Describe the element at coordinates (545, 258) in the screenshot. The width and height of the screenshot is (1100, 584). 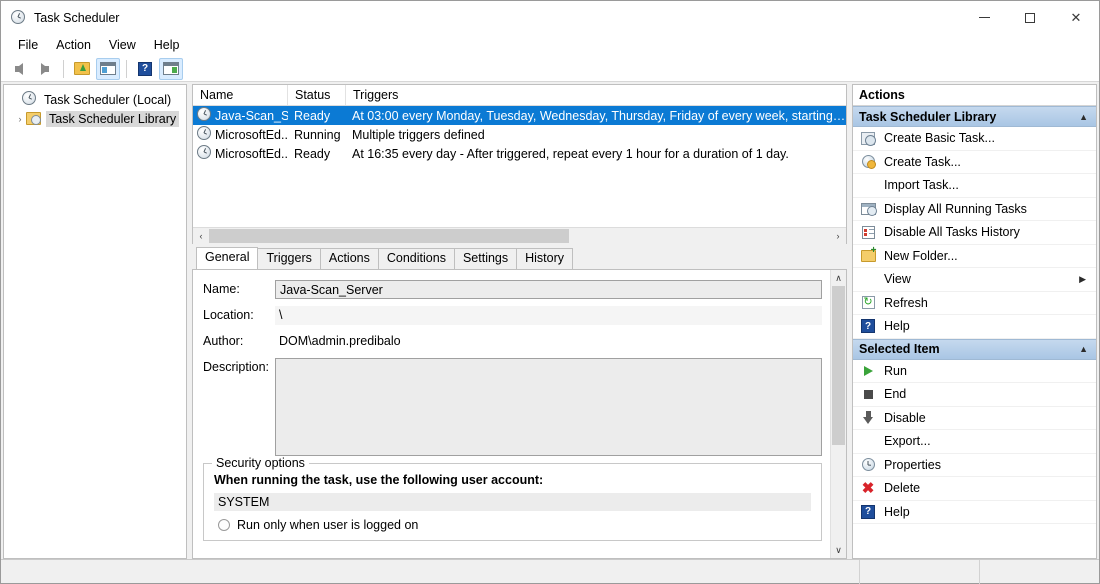
I see `tab-history: History` at that location.